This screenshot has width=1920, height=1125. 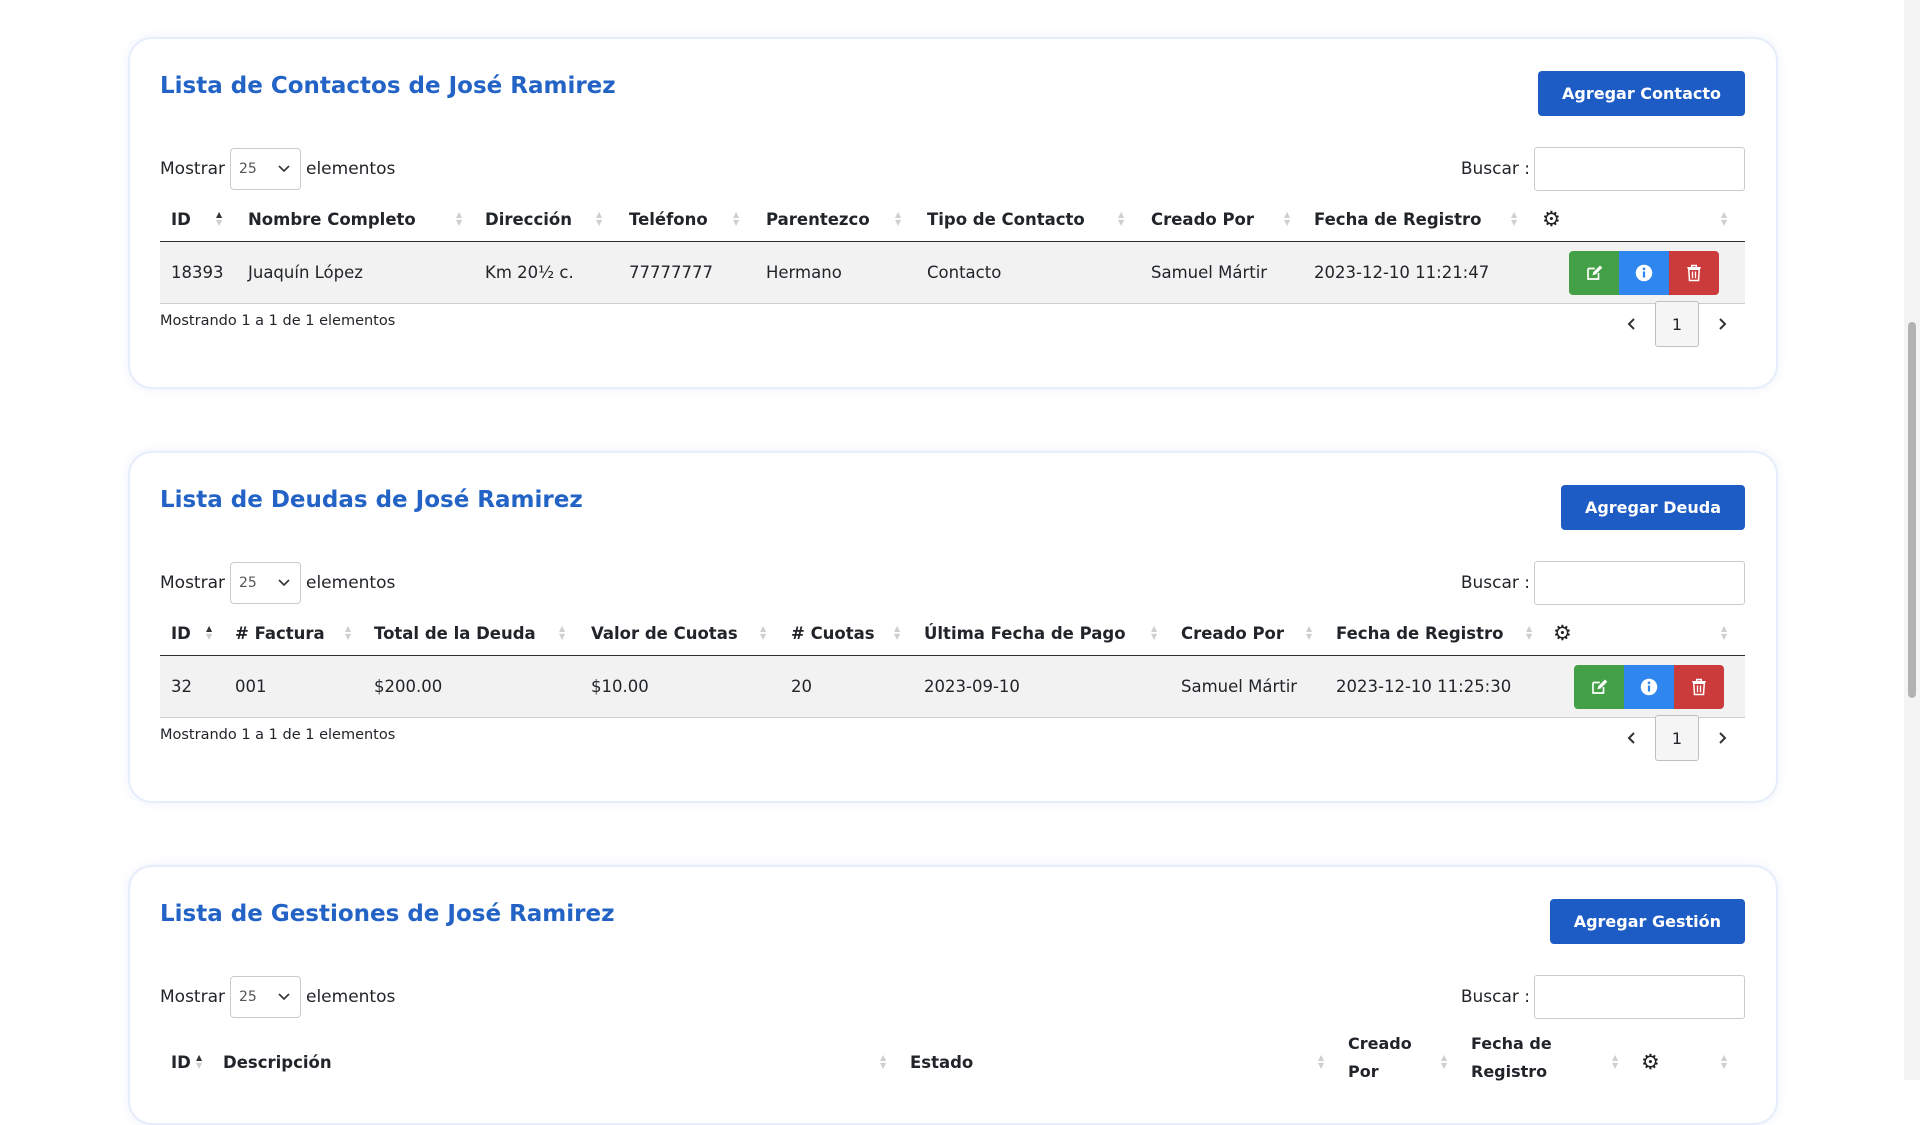 What do you see at coordinates (408, 686) in the screenshot?
I see `cell-total: $200.00` at bounding box center [408, 686].